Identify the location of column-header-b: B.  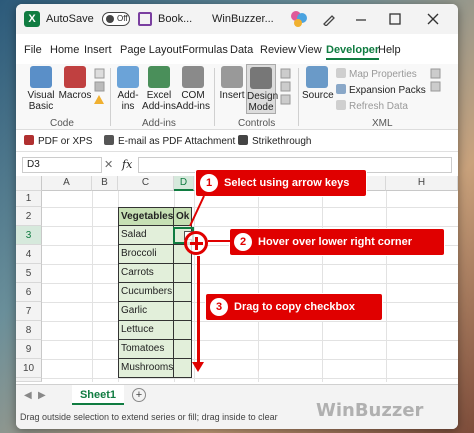
(105, 183).